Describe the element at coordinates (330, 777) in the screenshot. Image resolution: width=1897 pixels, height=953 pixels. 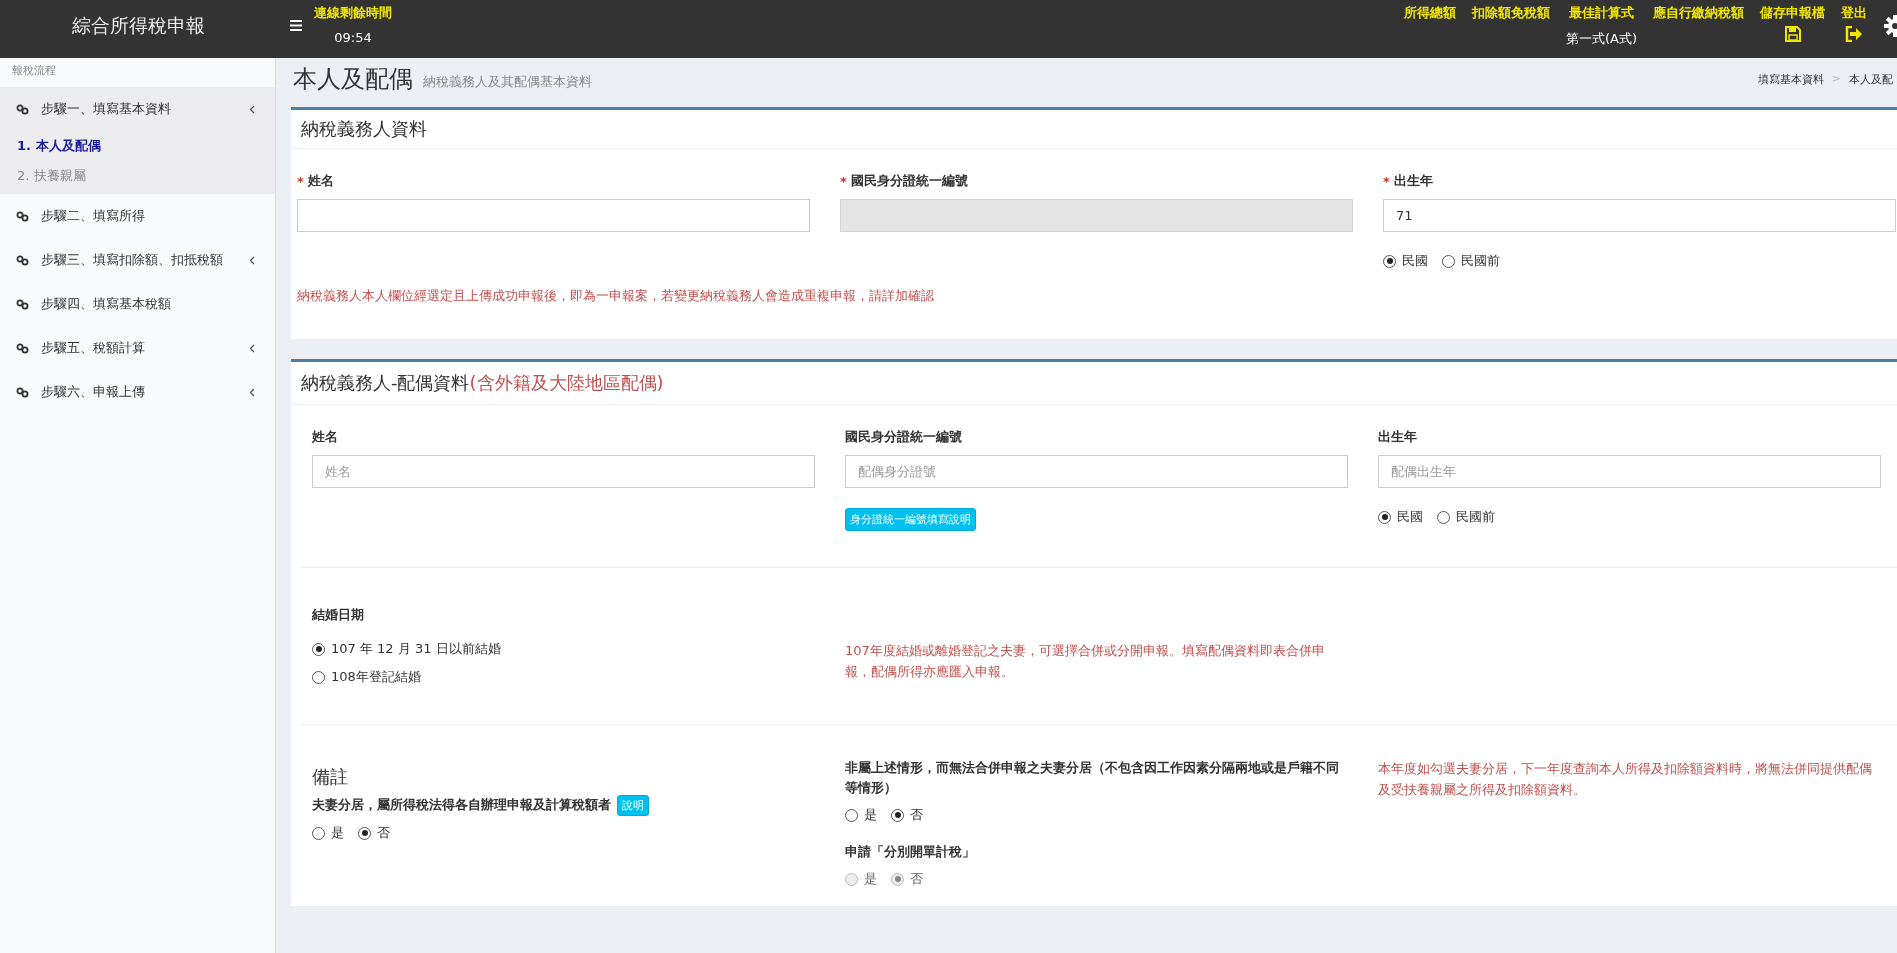
I see `section-title: 備註` at that location.